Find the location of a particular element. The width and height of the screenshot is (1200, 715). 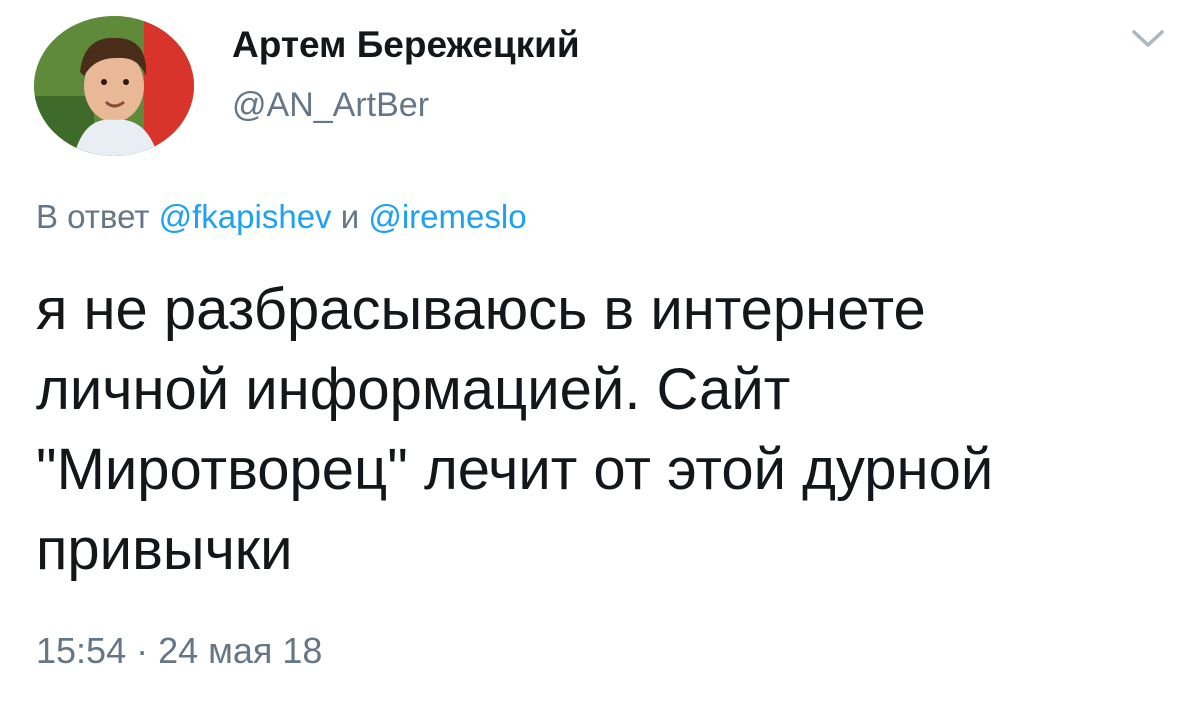

tweet-text-line: я не разбрасываюсь в интернете is located at coordinates (481, 309).